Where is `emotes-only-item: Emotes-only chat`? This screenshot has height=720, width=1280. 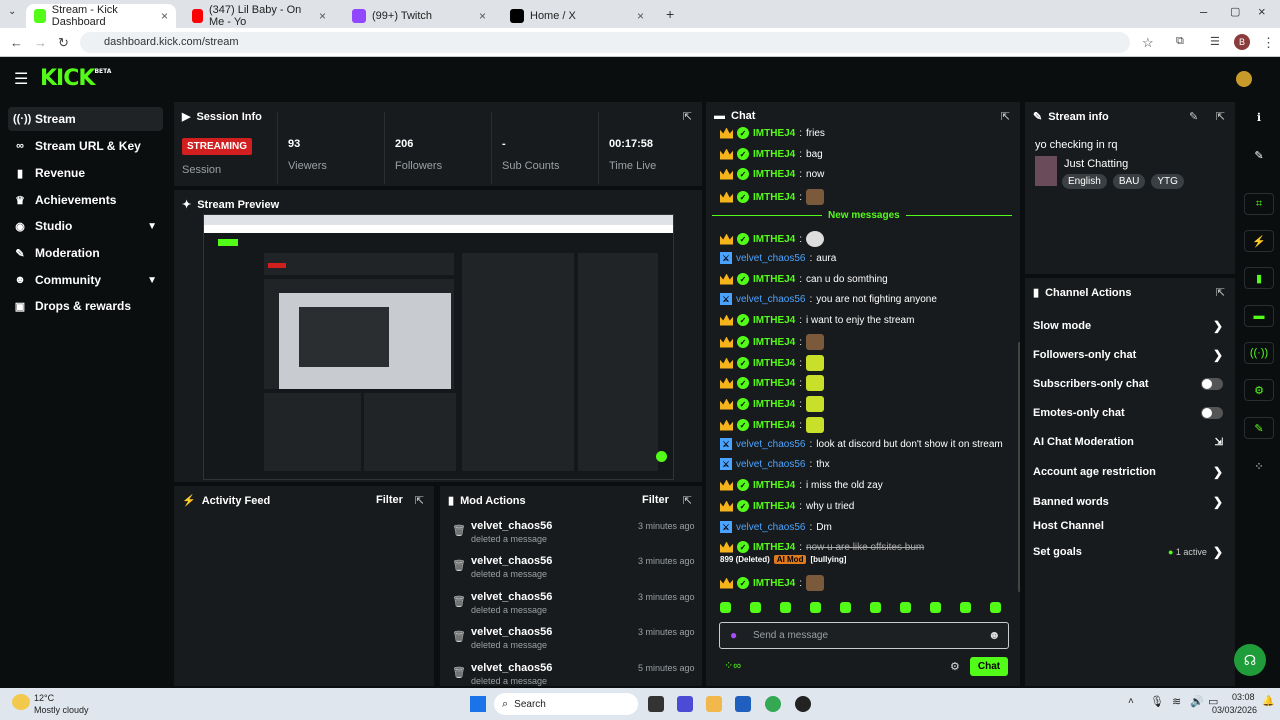 emotes-only-item: Emotes-only chat is located at coordinates (1128, 413).